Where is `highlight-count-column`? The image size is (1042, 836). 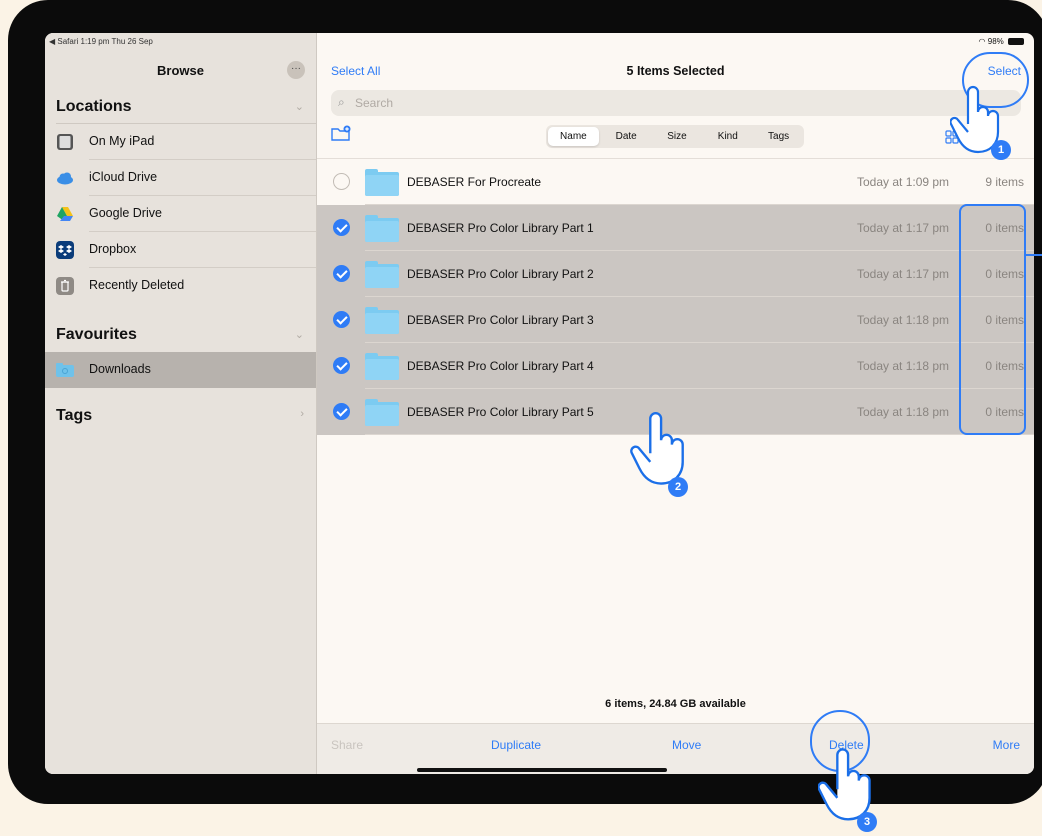 highlight-count-column is located at coordinates (992, 319).